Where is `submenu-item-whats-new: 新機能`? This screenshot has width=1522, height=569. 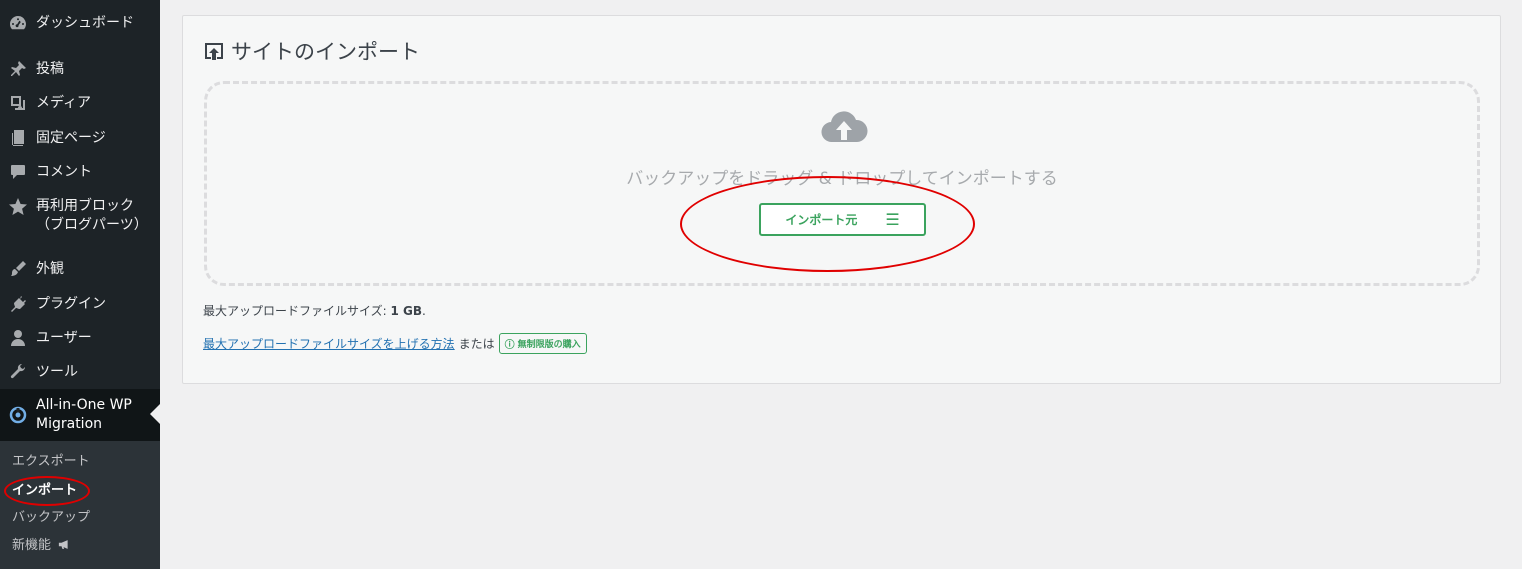 submenu-item-whats-new: 新機能 is located at coordinates (42, 546).